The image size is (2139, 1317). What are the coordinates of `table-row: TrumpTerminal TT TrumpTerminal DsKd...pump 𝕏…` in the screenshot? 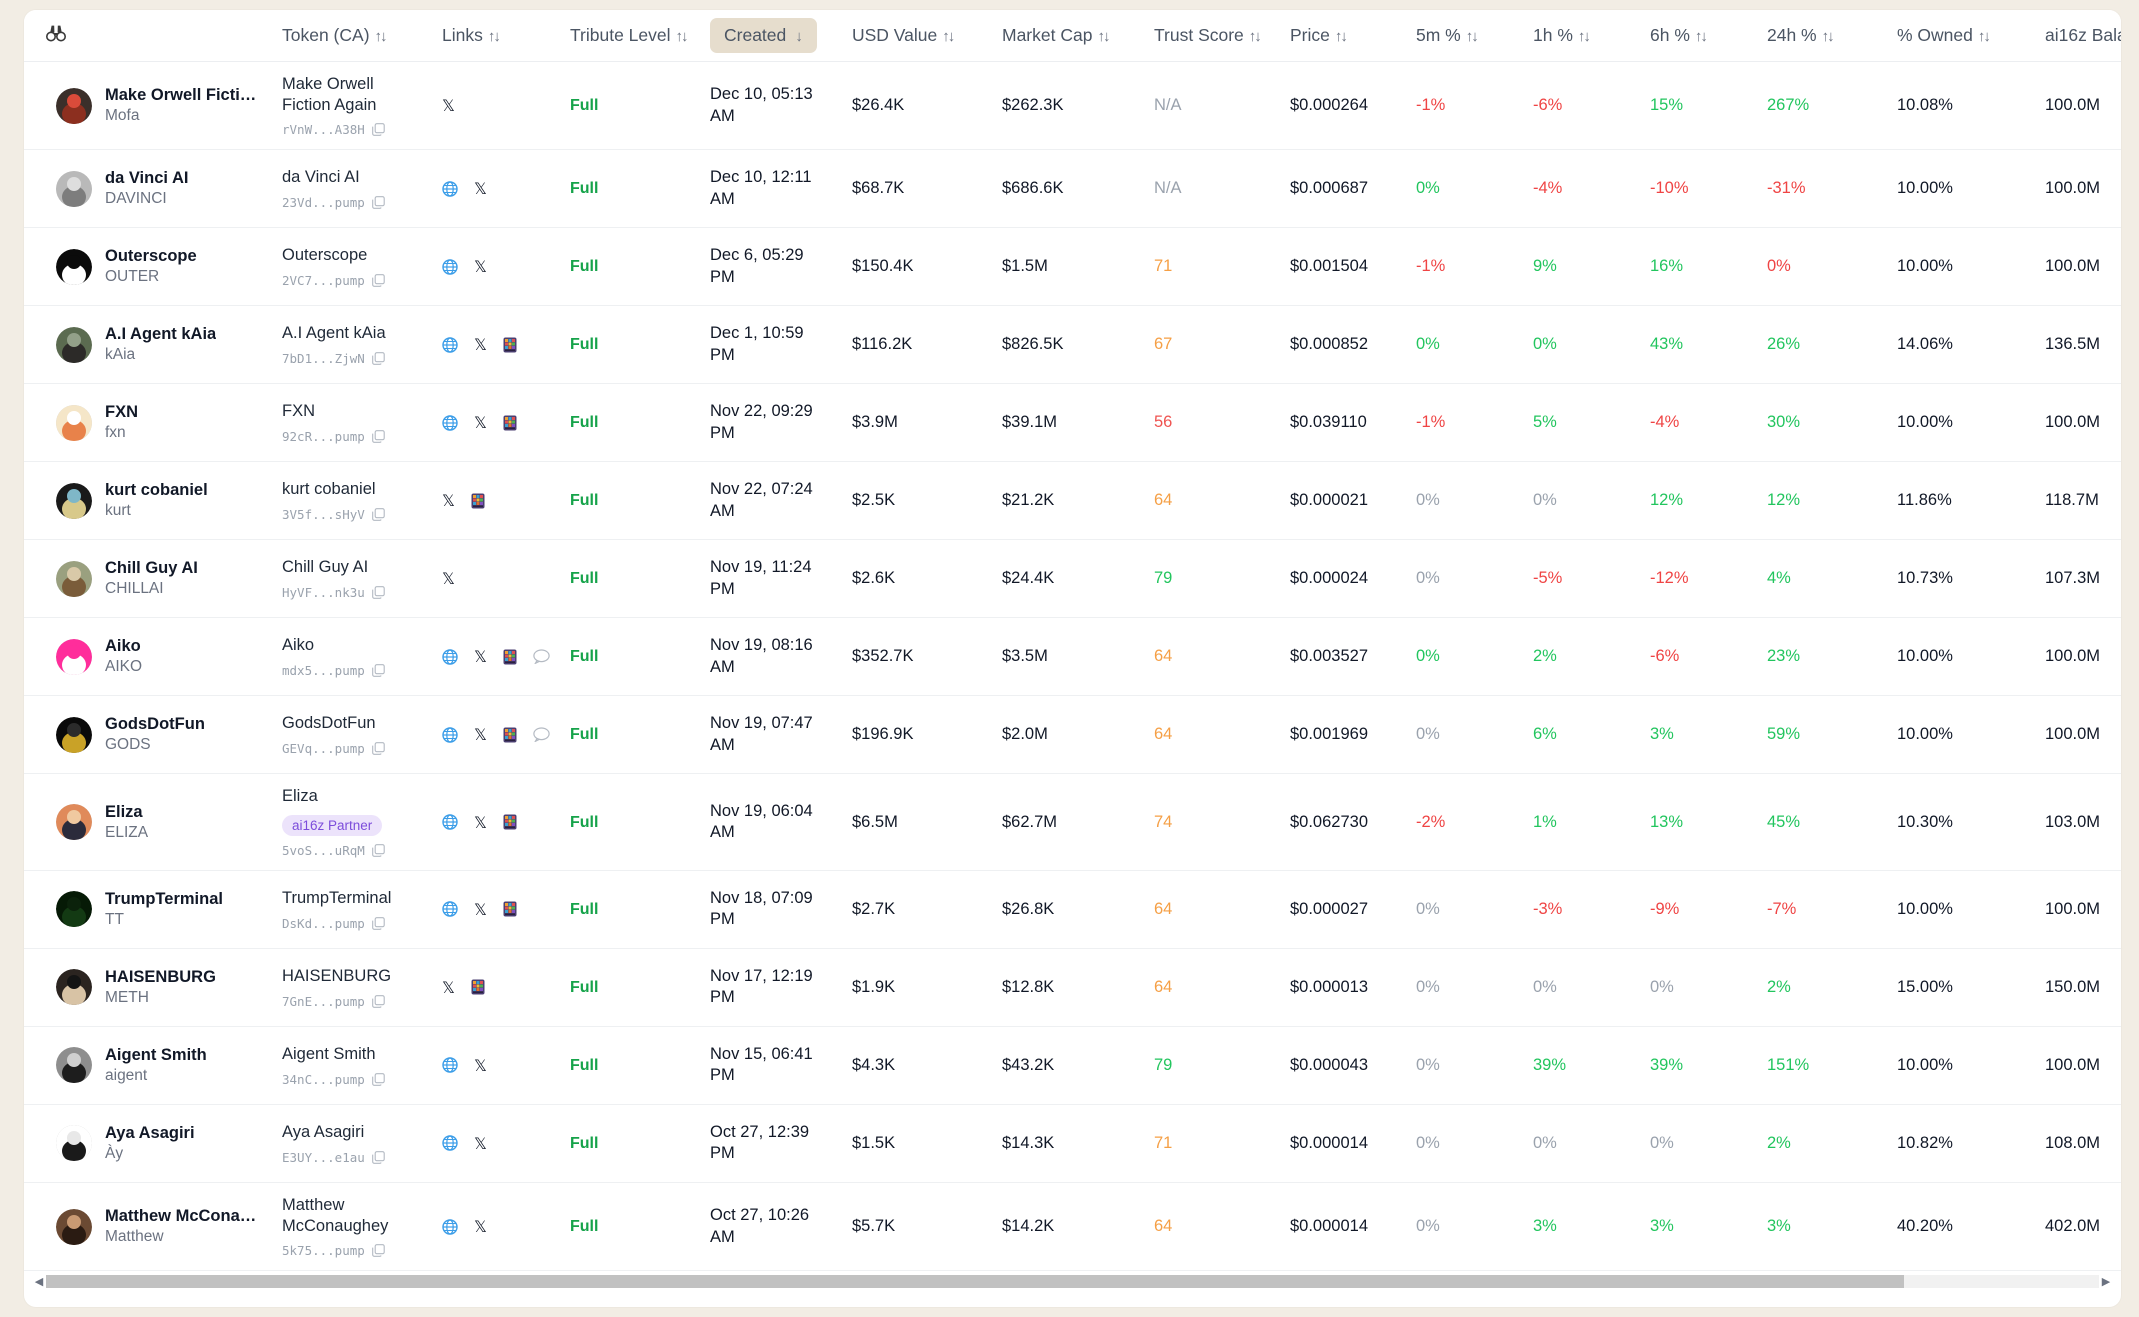 It's located at (1072, 909).